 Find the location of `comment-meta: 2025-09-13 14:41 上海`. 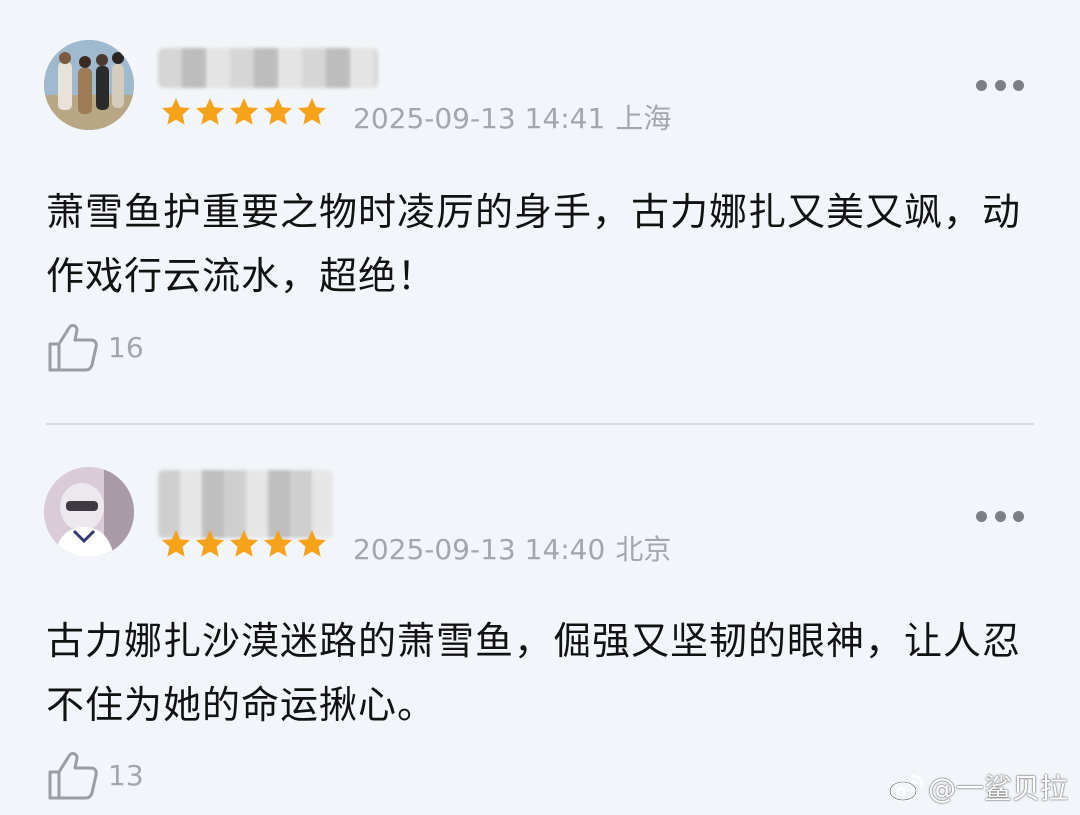

comment-meta: 2025-09-13 14:41 上海 is located at coordinates (512, 117).